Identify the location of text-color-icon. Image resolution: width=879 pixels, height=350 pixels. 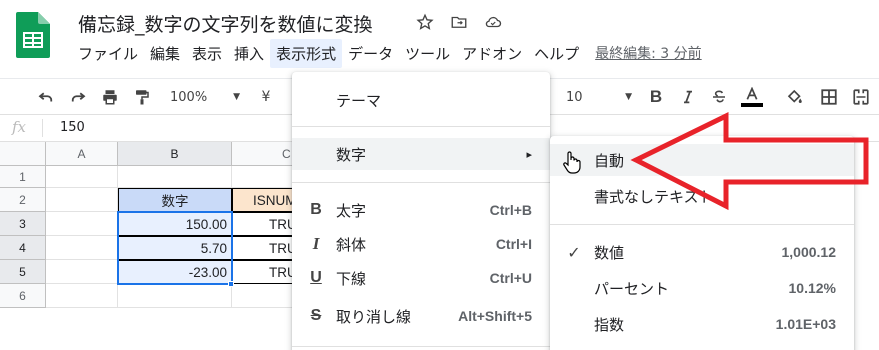
(752, 97).